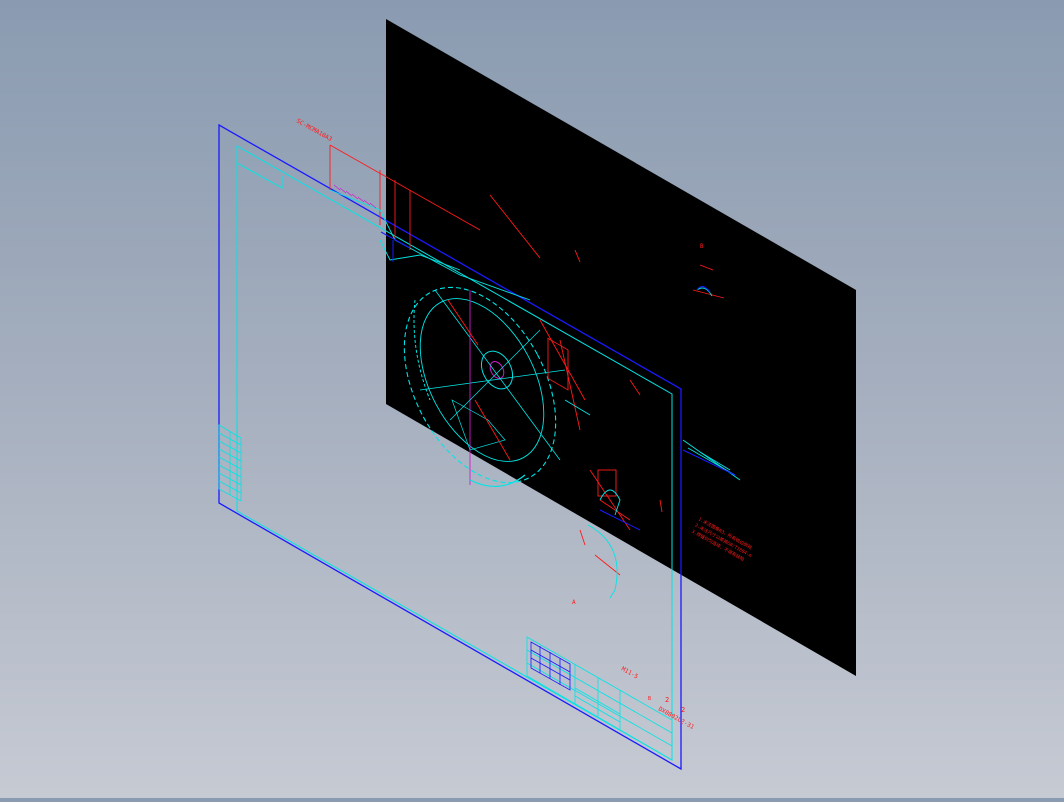  I want to click on section-label: A, so click(574, 602).